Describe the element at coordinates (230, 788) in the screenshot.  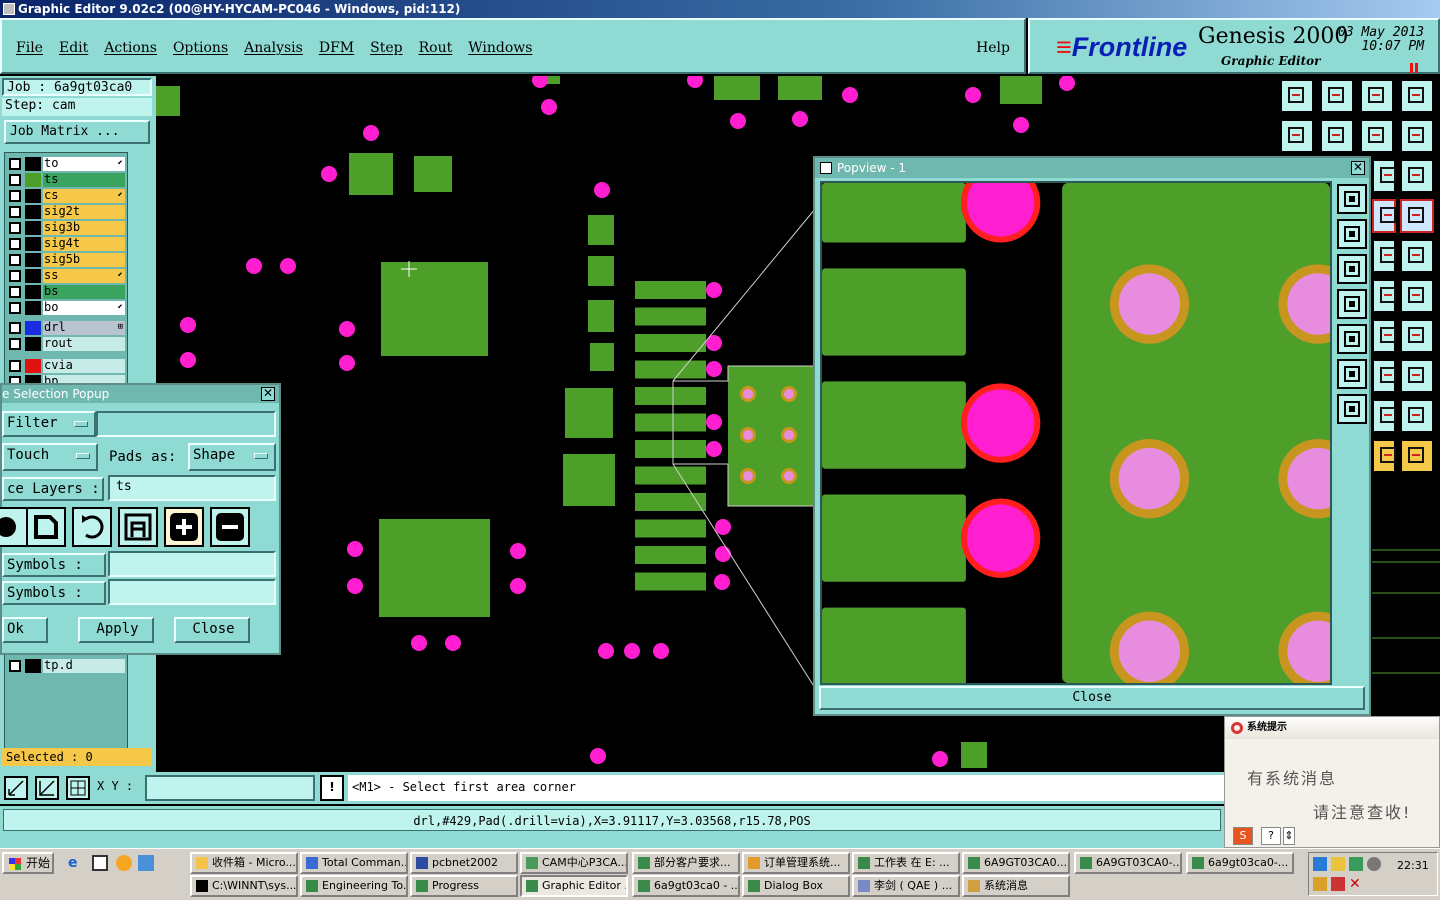
I see `xy-input` at that location.